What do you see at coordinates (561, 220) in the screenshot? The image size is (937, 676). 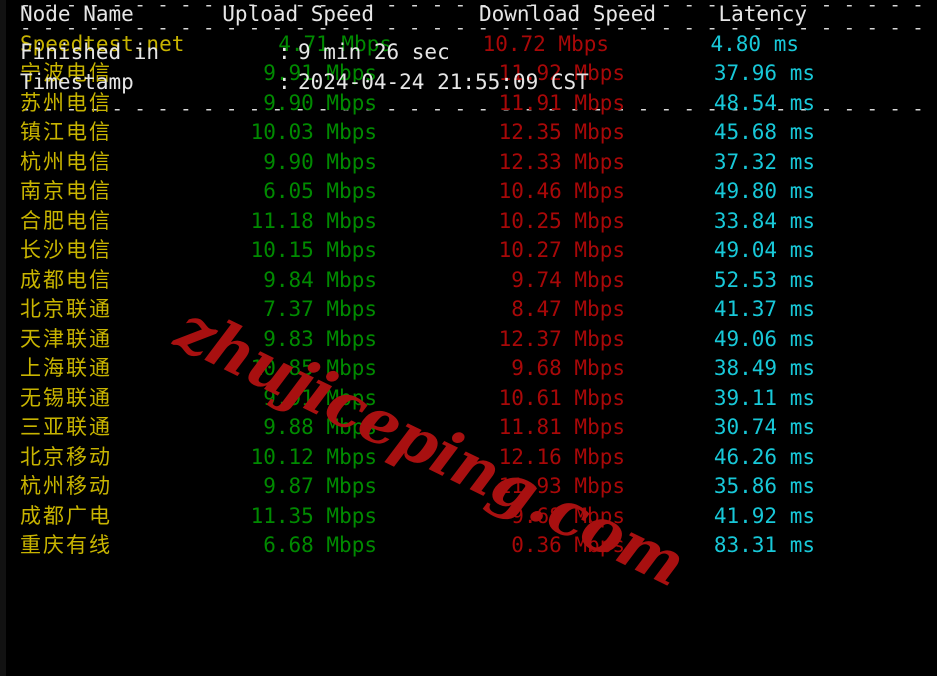 I see `download-speed-cell: 10.25 Mbps` at bounding box center [561, 220].